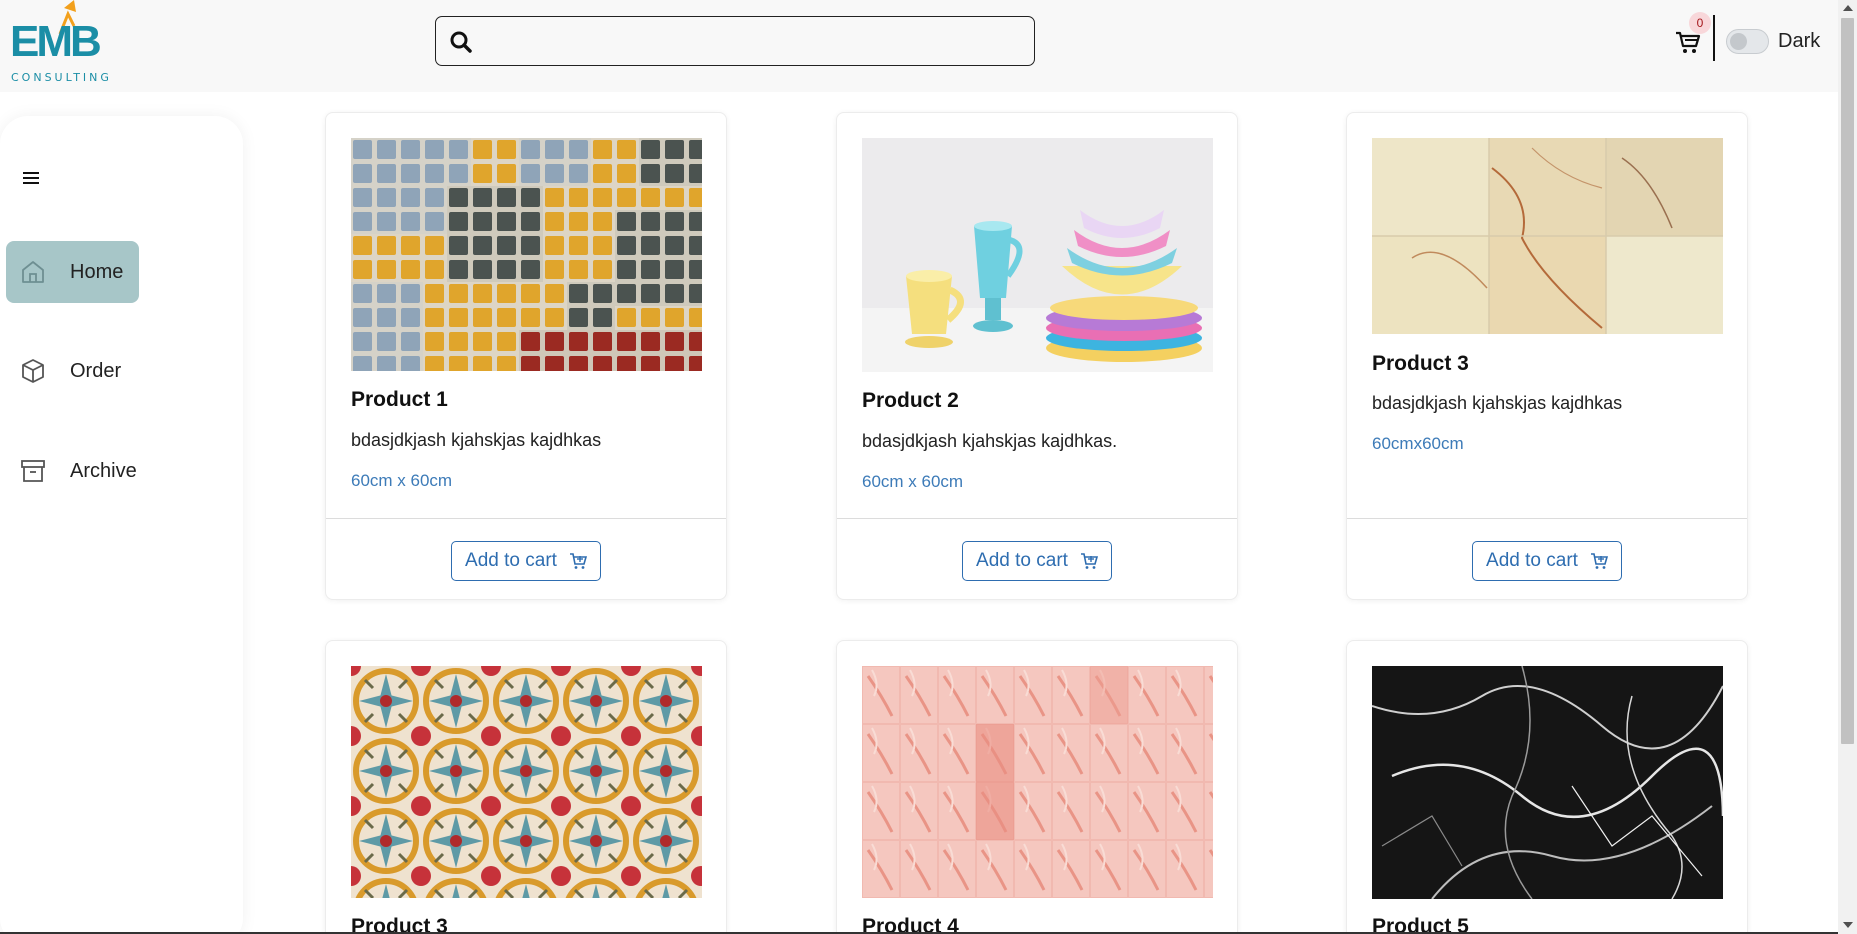  I want to click on sidebar-item-archive: Archive, so click(72, 471).